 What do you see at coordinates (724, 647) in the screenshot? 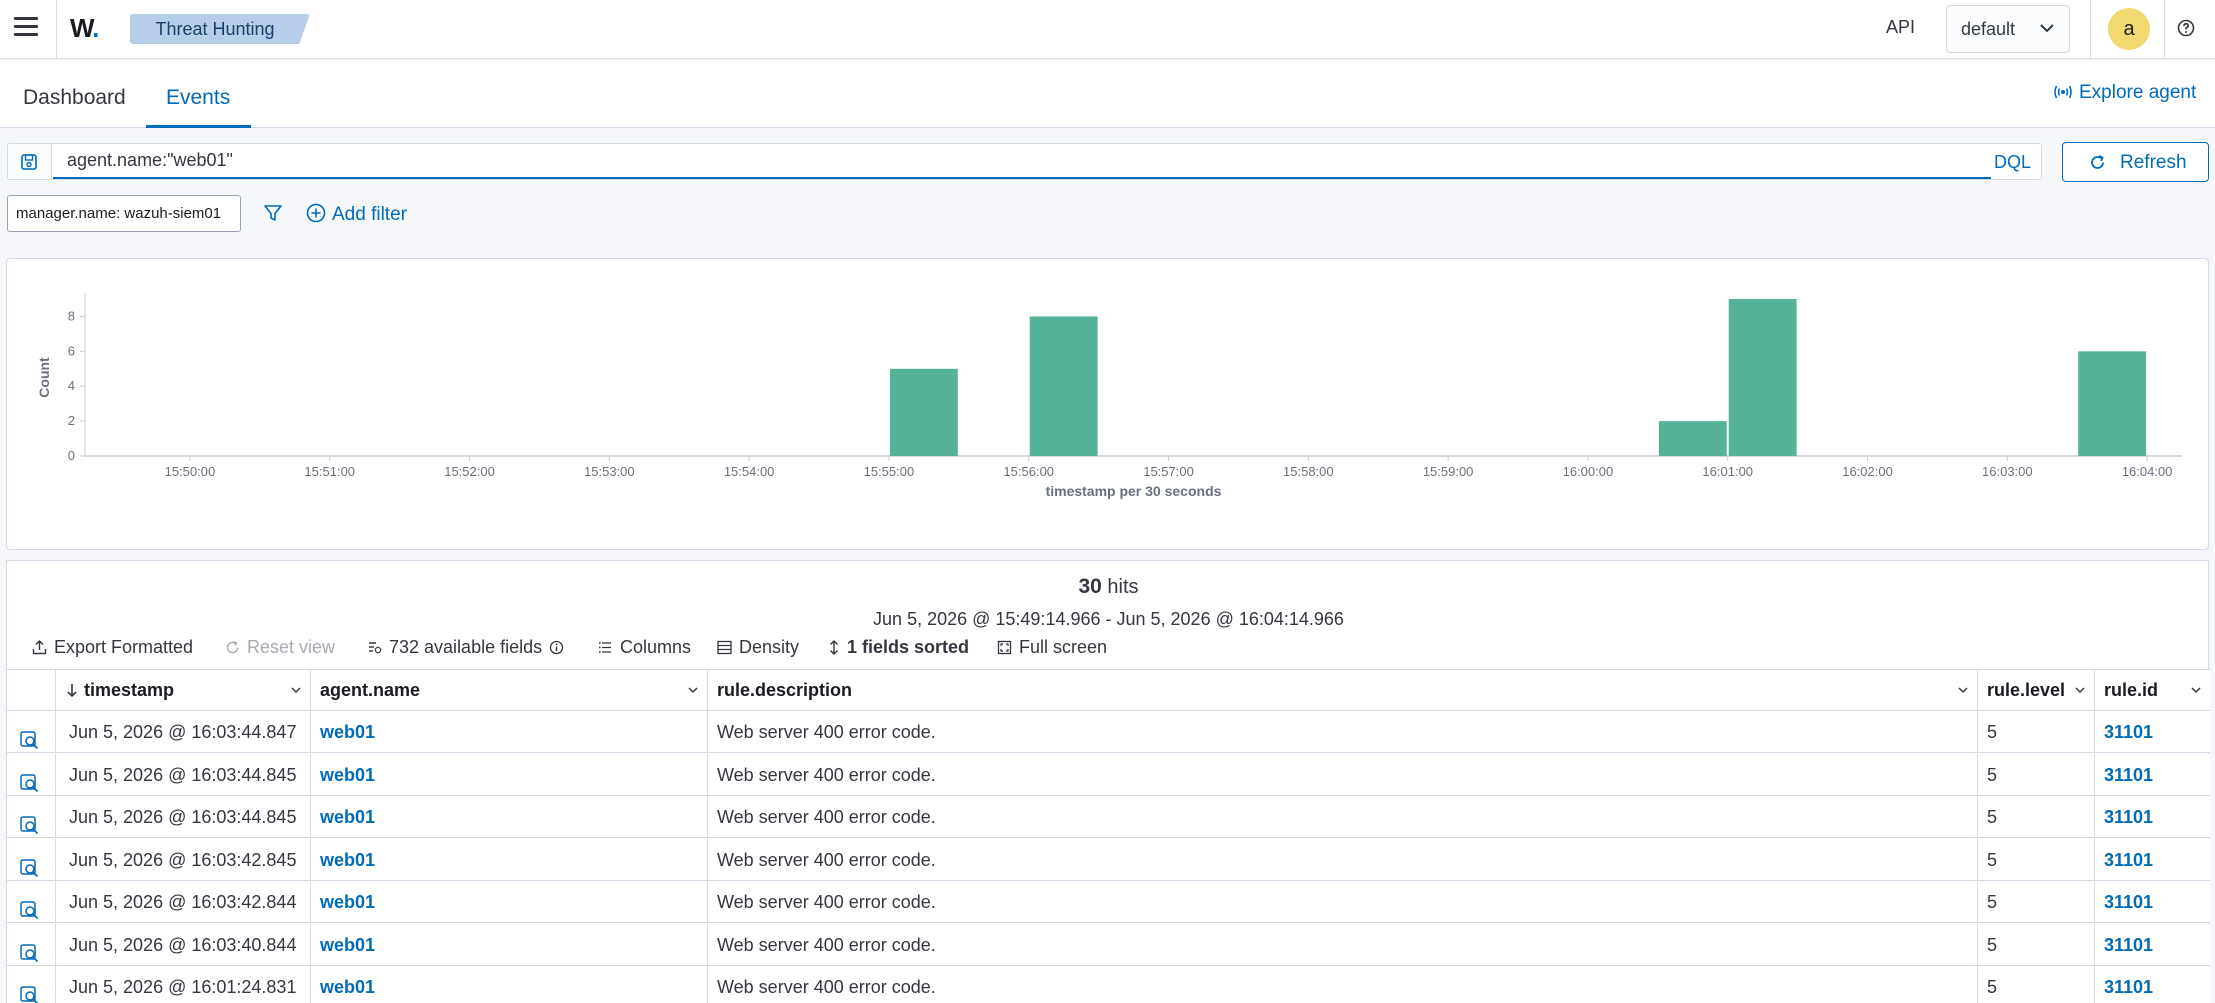
I see `table-density-icon` at bounding box center [724, 647].